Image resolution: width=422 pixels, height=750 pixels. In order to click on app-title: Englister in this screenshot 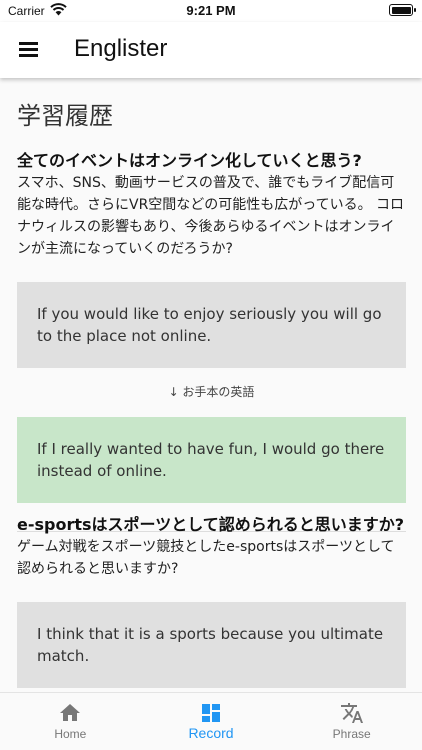, I will do `click(121, 48)`.